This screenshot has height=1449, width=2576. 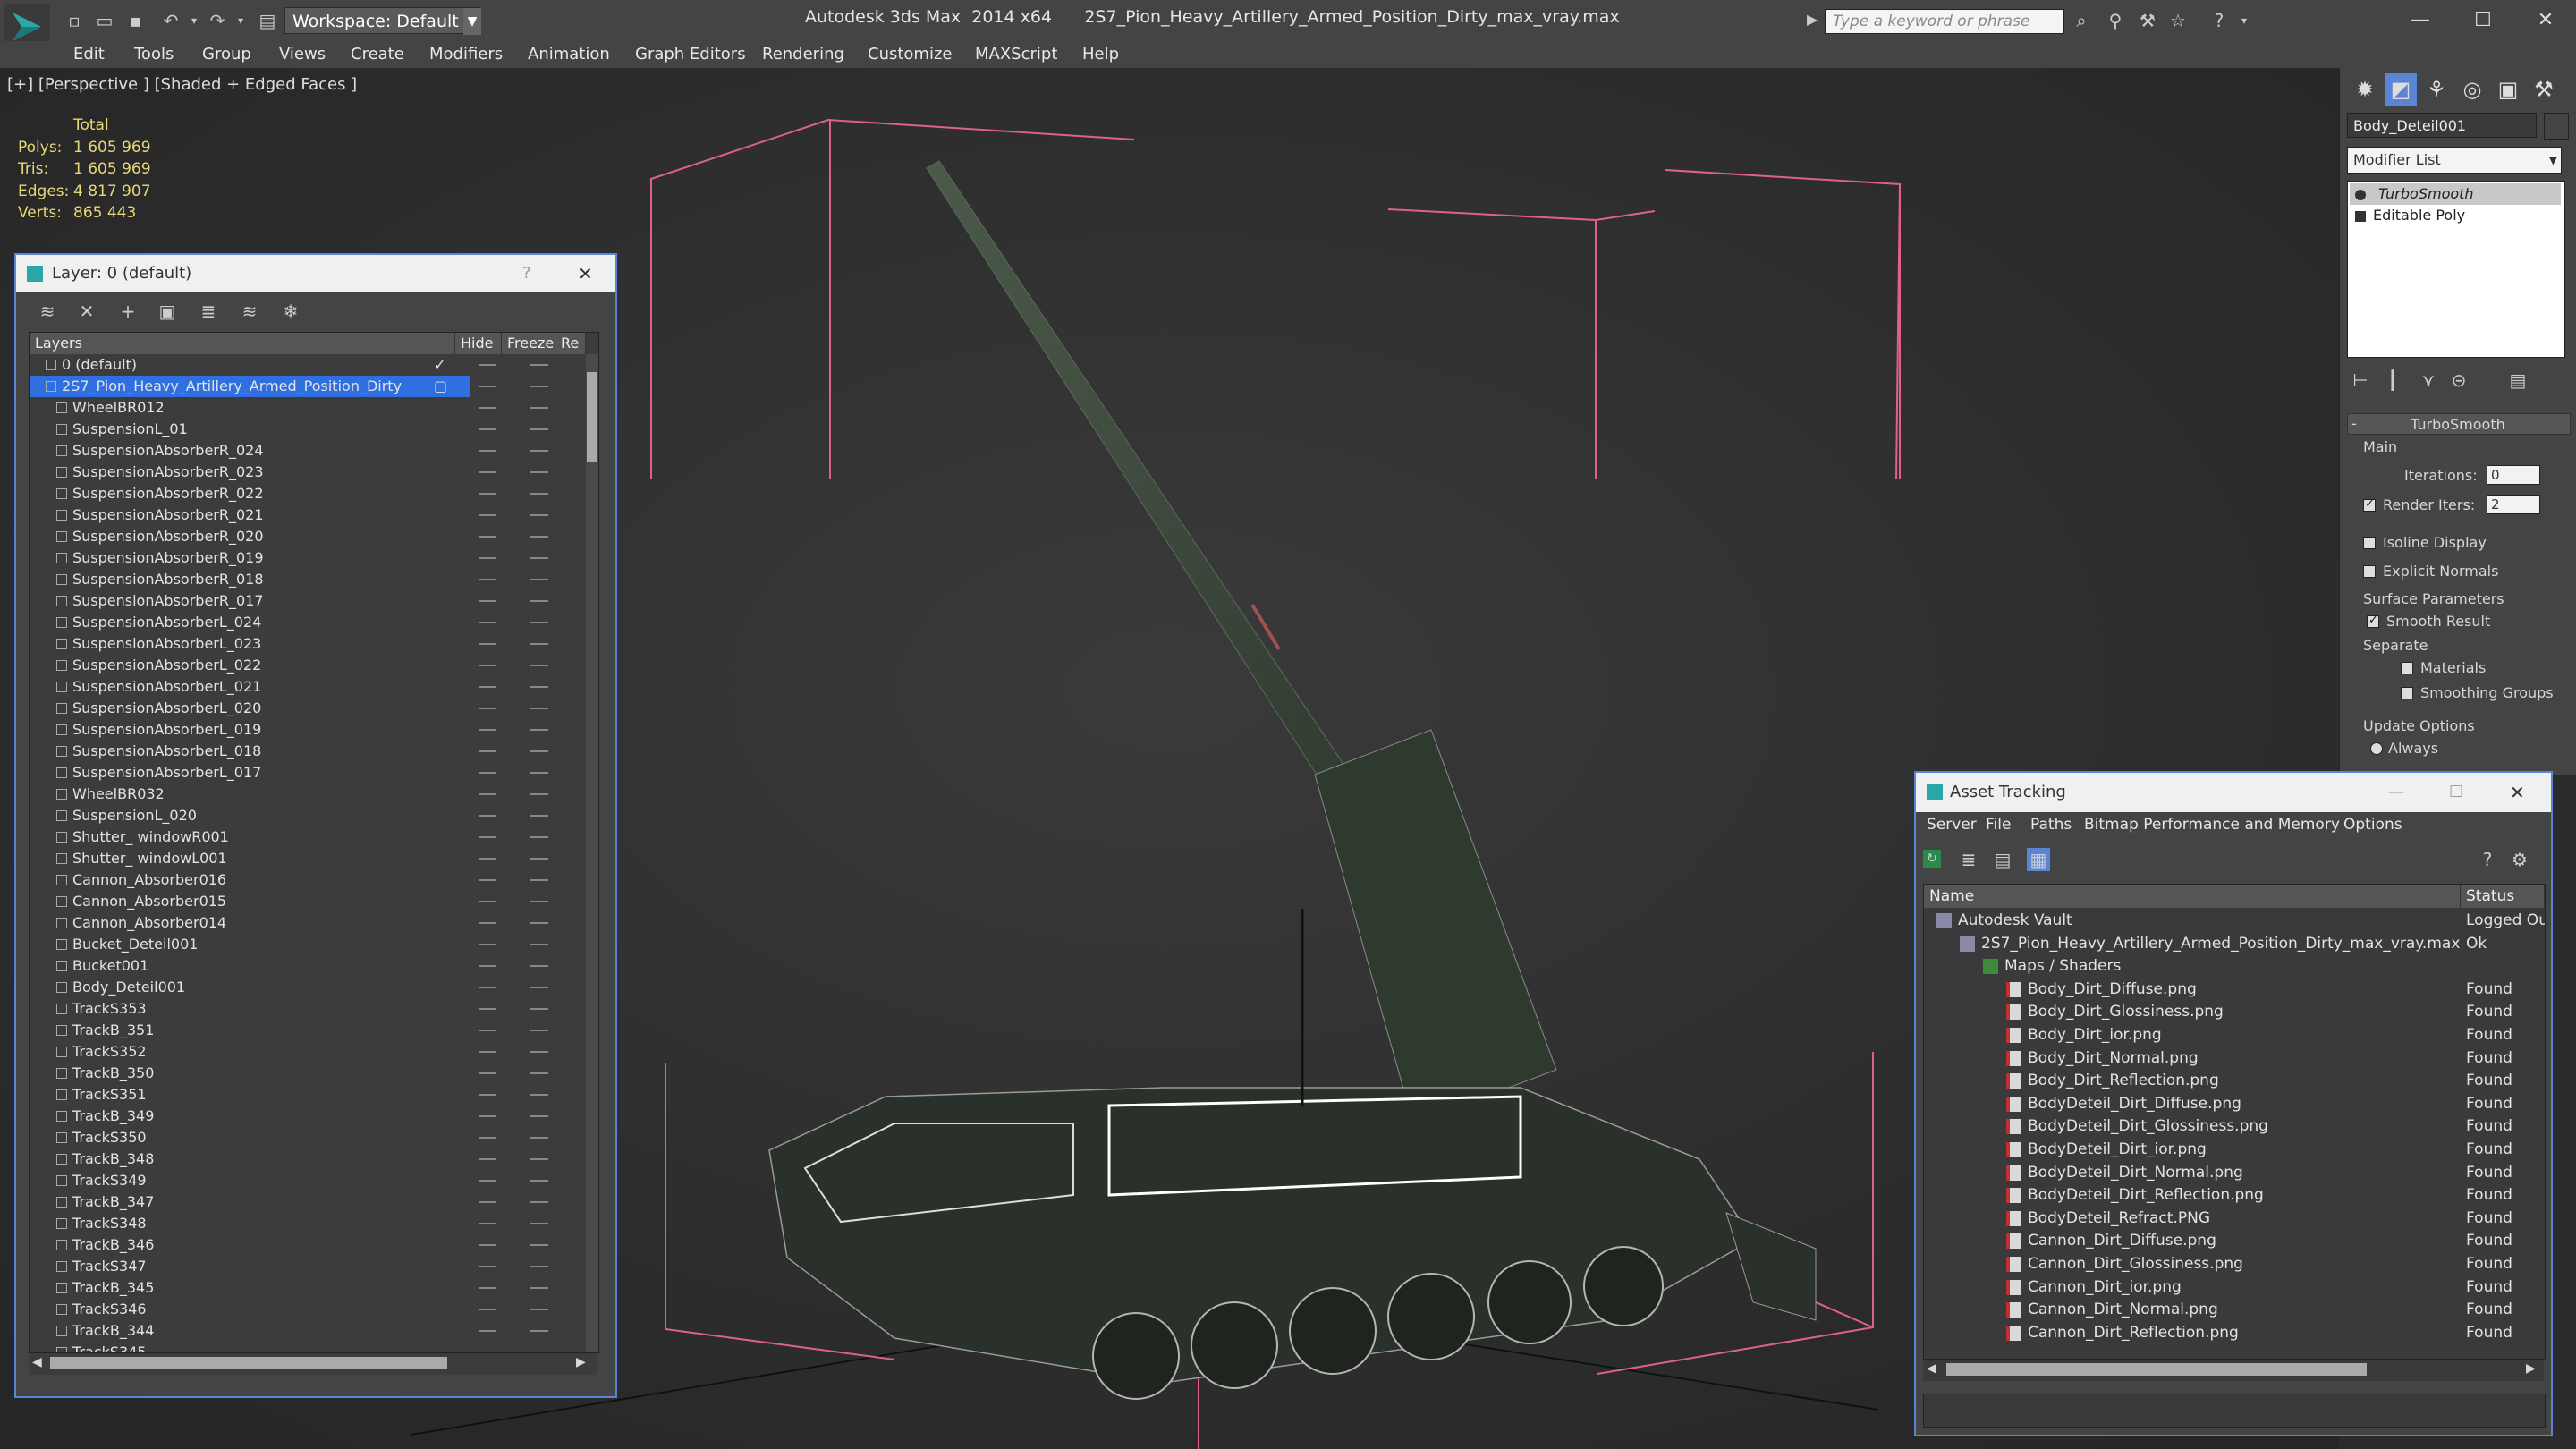 I want to click on make-unique-icon: ⋎, so click(x=2428, y=380).